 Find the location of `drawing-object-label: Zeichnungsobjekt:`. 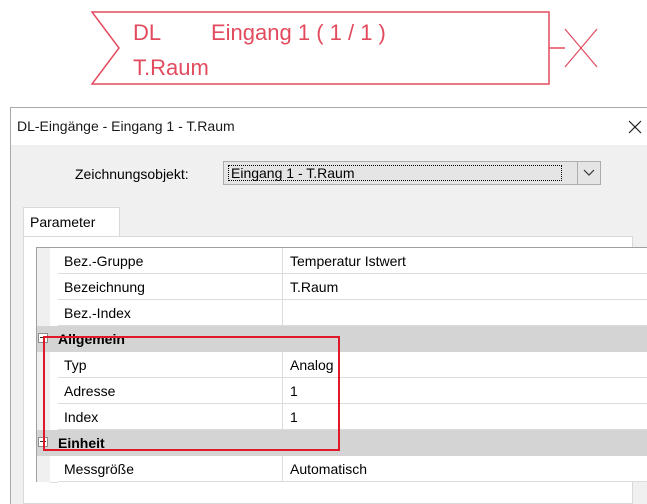

drawing-object-label: Zeichnungsobjekt: is located at coordinates (132, 174).